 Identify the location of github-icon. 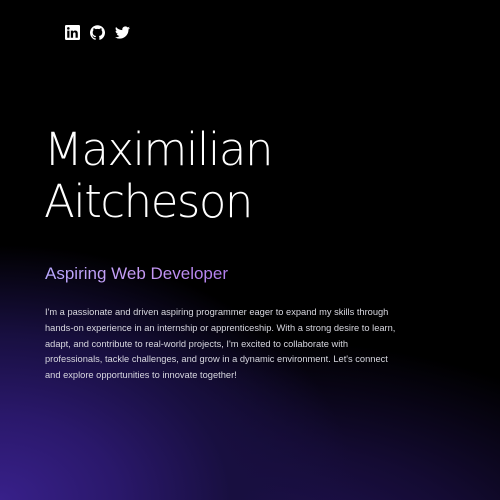
(97, 32).